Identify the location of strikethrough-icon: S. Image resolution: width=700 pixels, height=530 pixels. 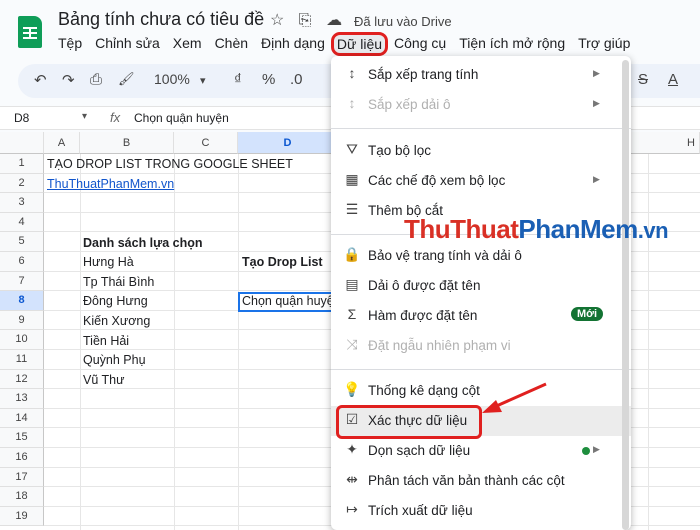
(643, 79).